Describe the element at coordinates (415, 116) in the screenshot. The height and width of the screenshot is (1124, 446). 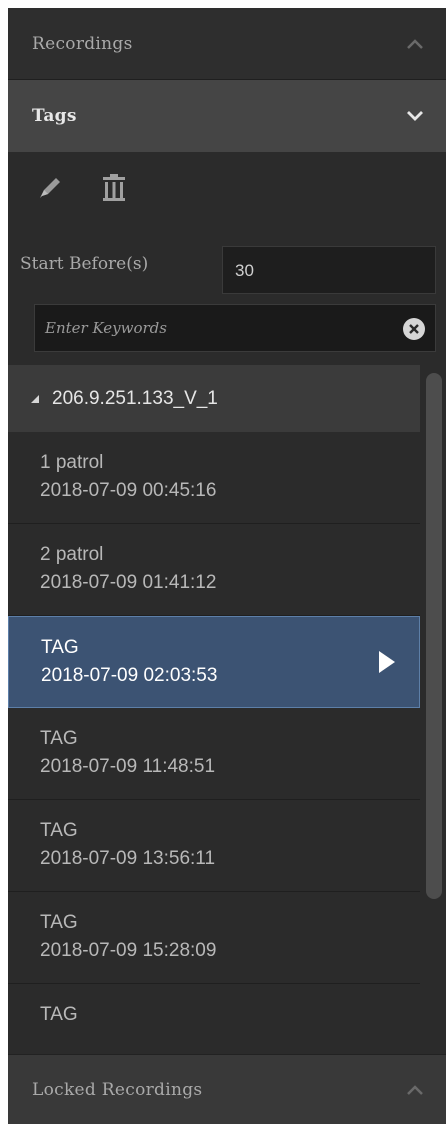
I see `chevron-down-icon` at that location.